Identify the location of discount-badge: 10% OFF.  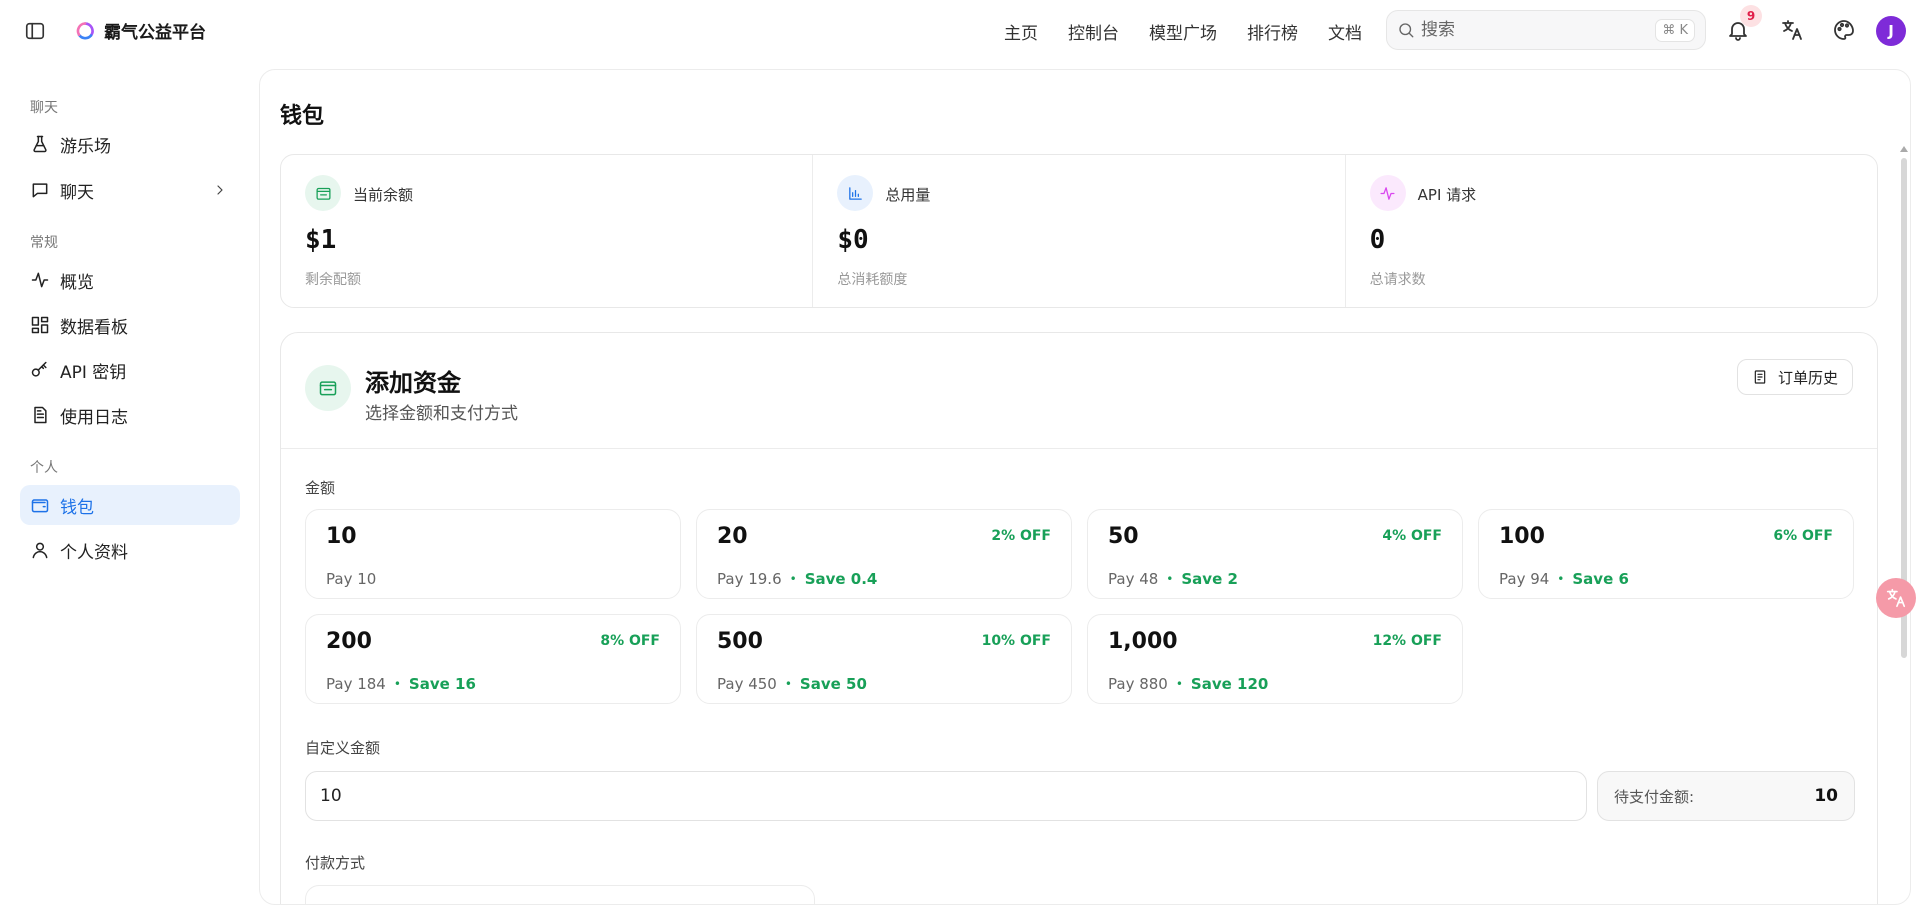
(1016, 641).